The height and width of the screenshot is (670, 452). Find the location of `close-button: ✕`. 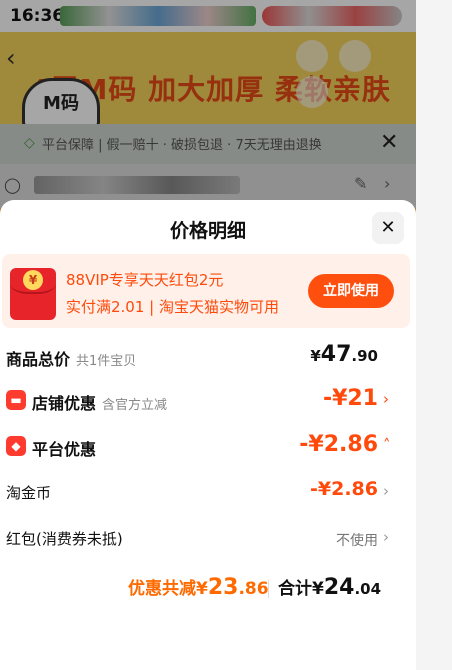

close-button: ✕ is located at coordinates (388, 228).